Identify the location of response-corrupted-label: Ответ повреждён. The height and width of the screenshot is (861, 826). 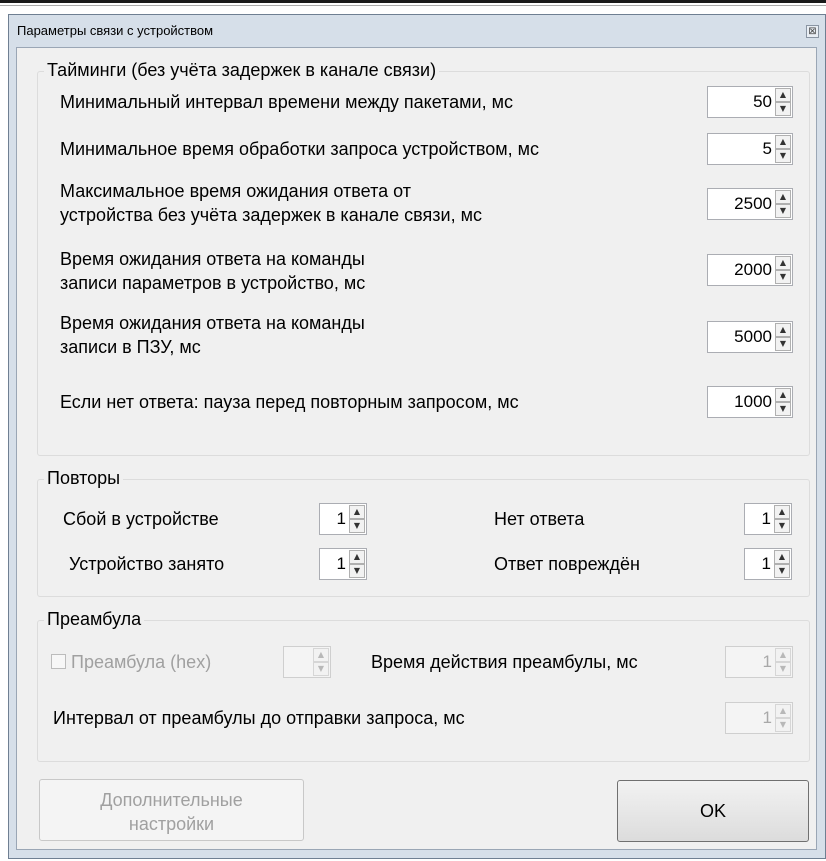
(567, 564).